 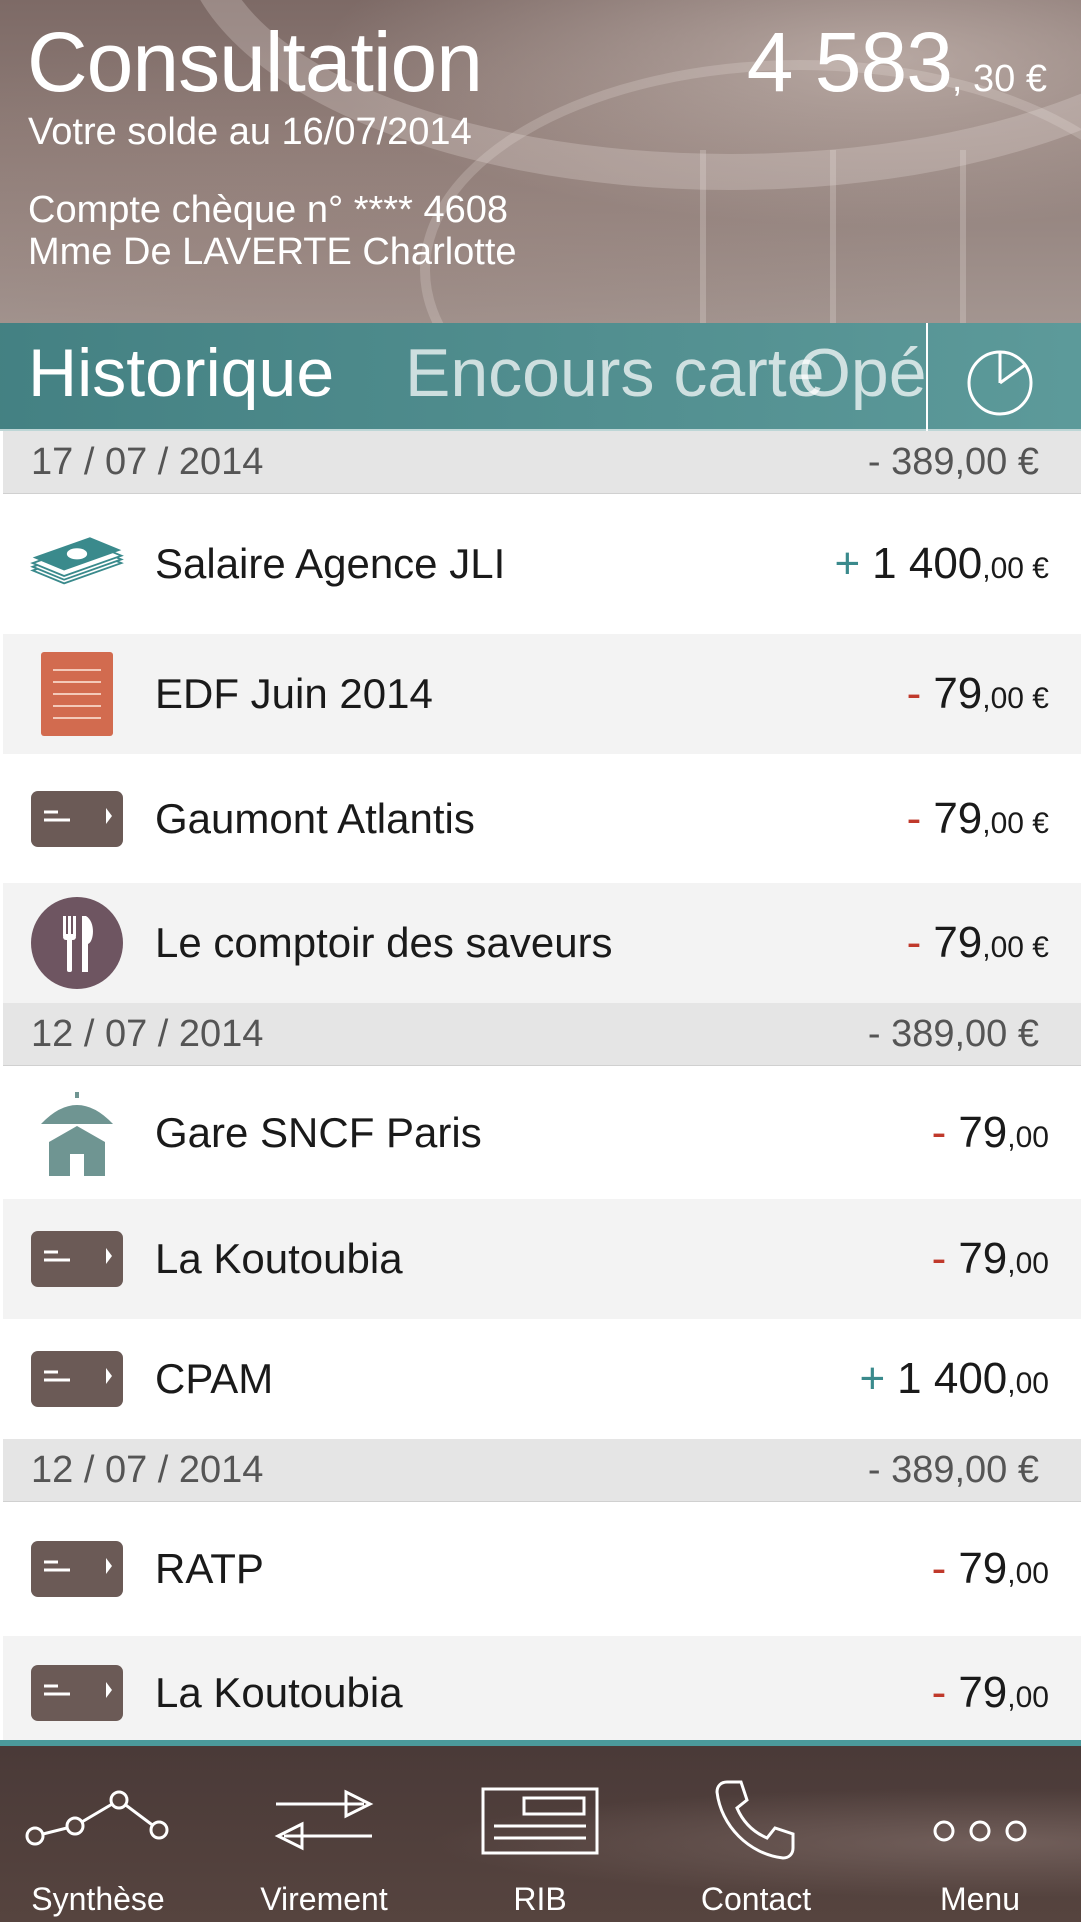 I want to click on tab-historique: Historique, so click(x=181, y=373).